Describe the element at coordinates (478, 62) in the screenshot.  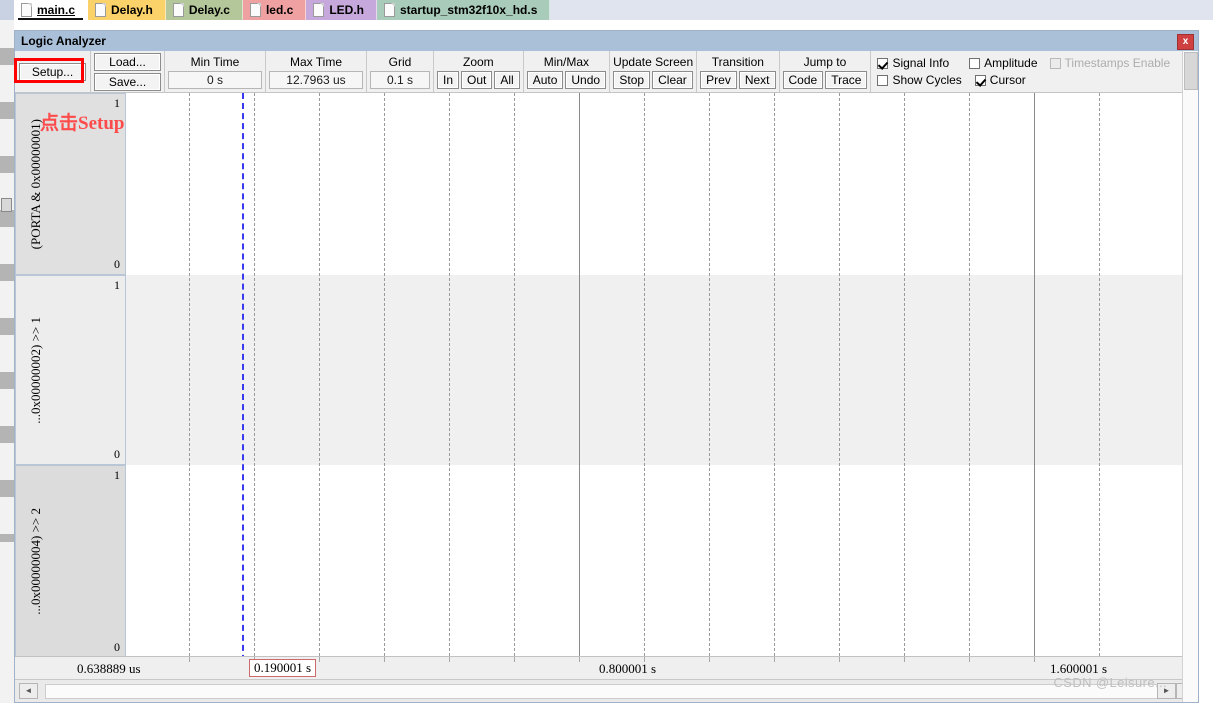
I see `zoom-header: Zoom` at that location.